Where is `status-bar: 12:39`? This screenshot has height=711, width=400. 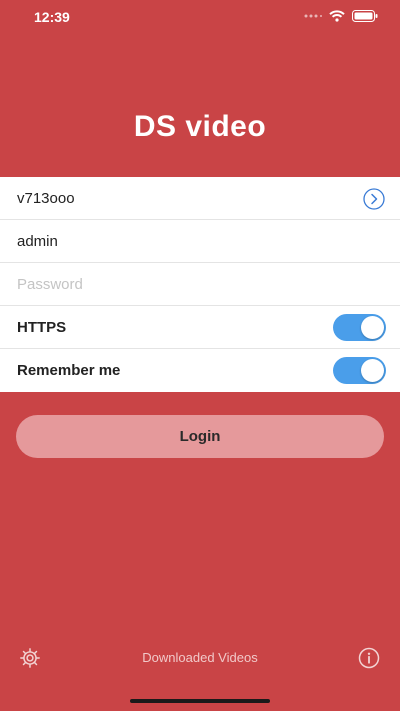
status-bar: 12:39 is located at coordinates (200, 18).